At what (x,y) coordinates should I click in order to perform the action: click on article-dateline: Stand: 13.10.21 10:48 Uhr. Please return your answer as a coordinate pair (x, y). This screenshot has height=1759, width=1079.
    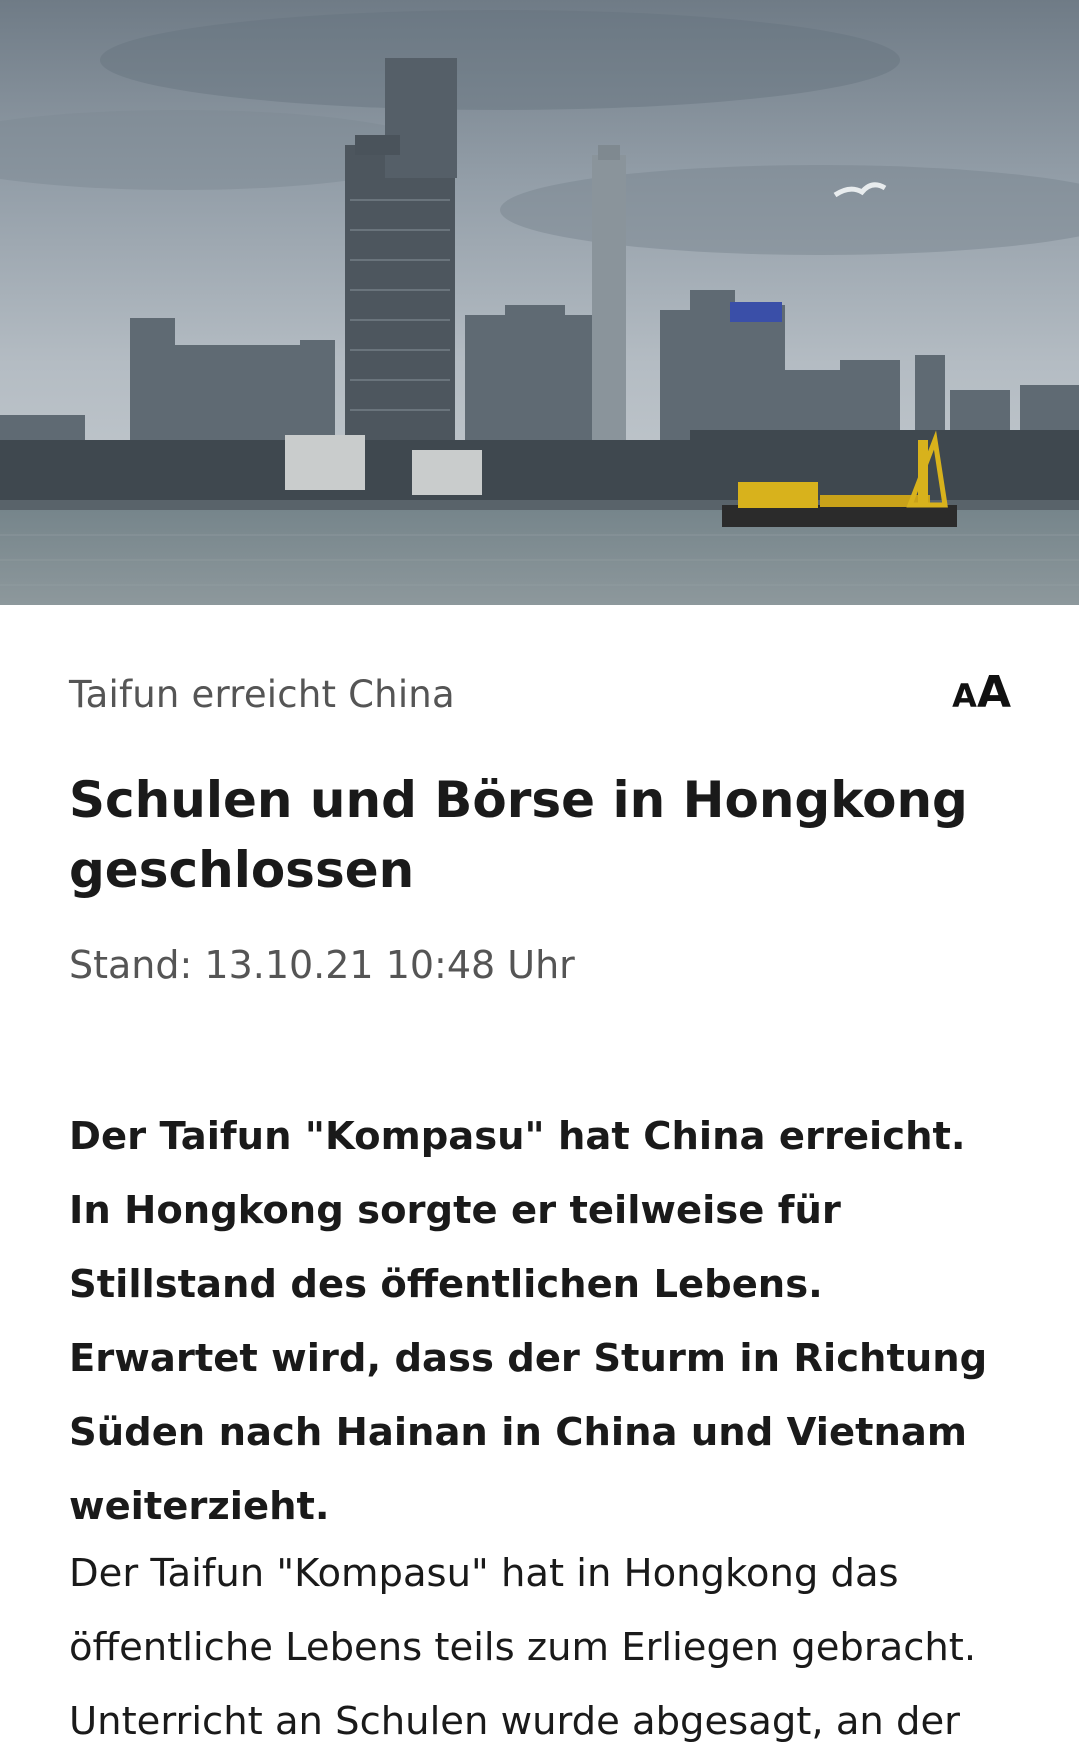
    Looking at the image, I should click on (322, 965).